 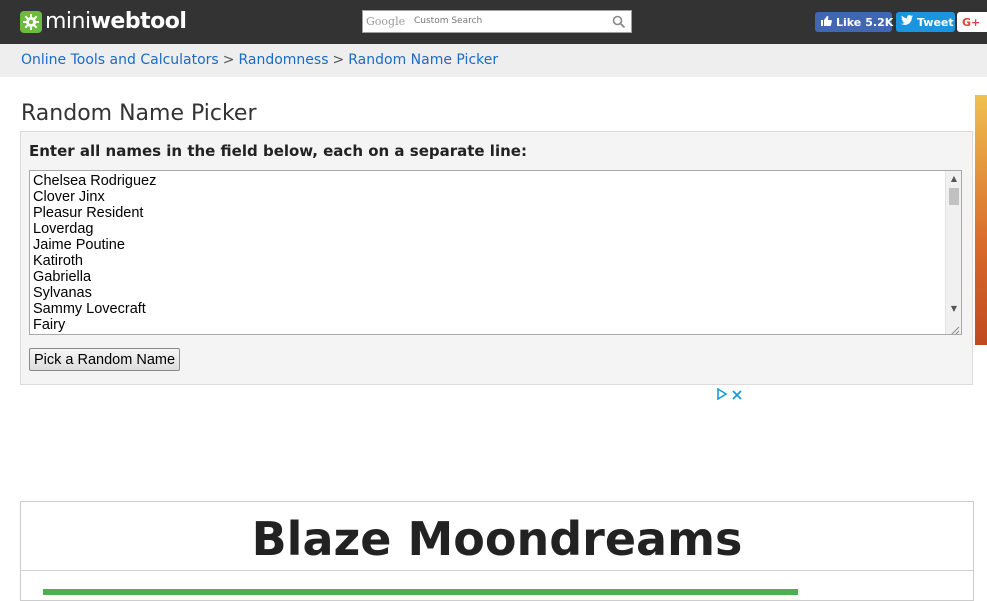 I want to click on gear-icon, so click(x=31, y=22).